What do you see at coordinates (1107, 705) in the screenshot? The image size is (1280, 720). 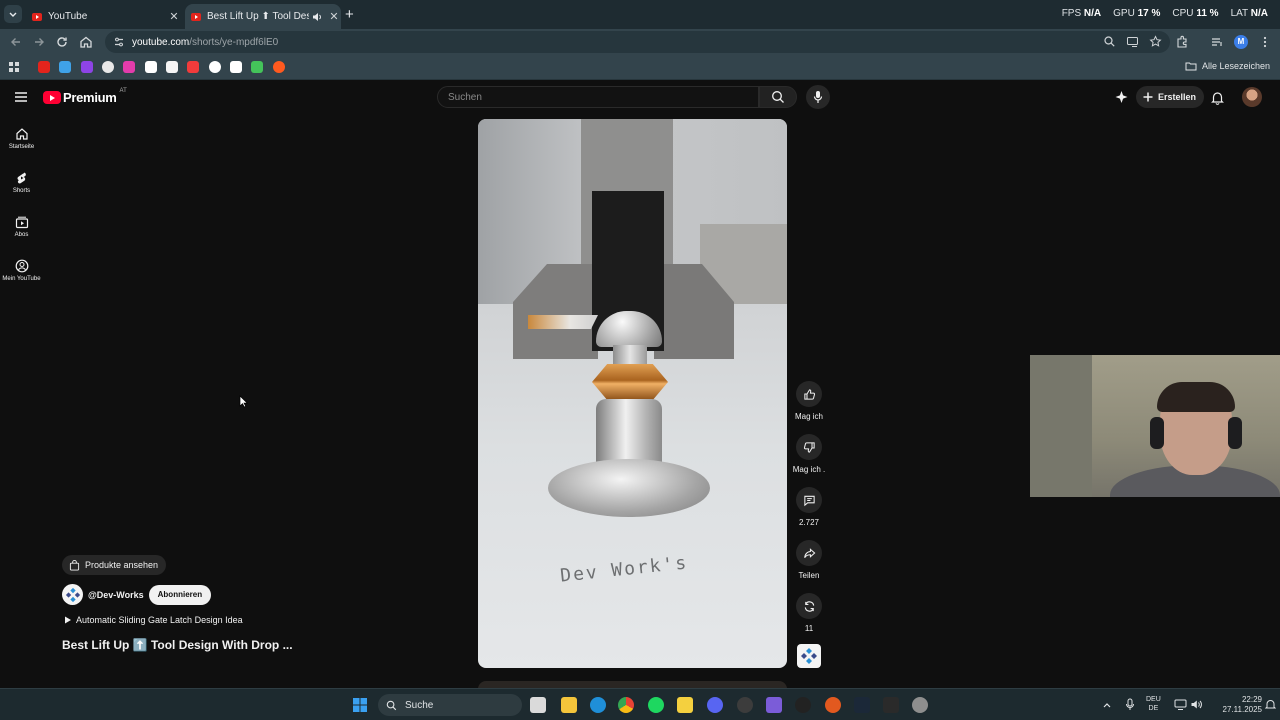 I see `chevron-up-icon` at bounding box center [1107, 705].